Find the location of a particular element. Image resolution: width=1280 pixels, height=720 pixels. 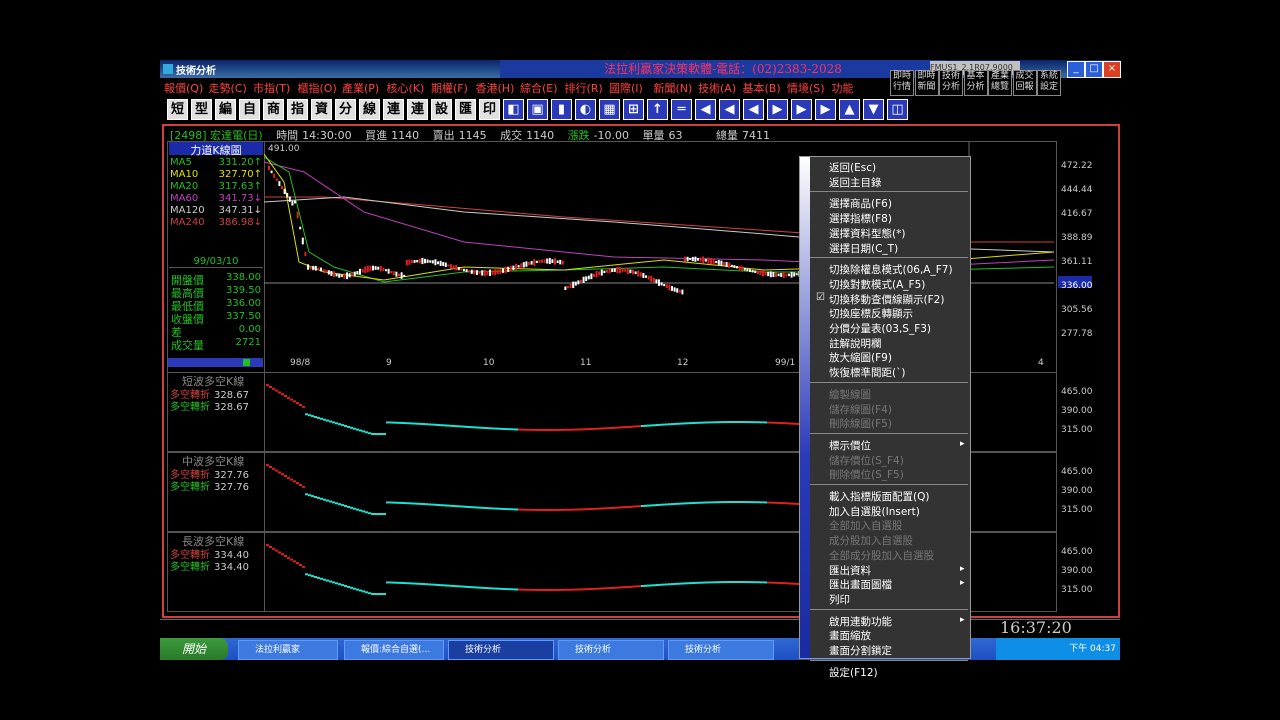

menu-item-7-0: 設定(F12) is located at coordinates (853, 672).